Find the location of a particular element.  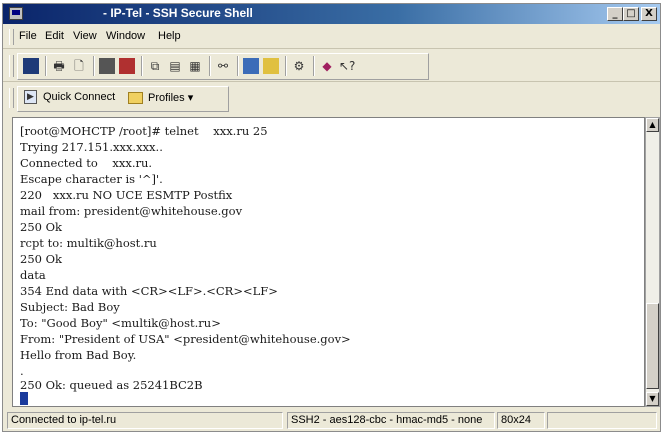

terminal-line: Trying 217.151.xxx.xxx.. is located at coordinates (91, 147).